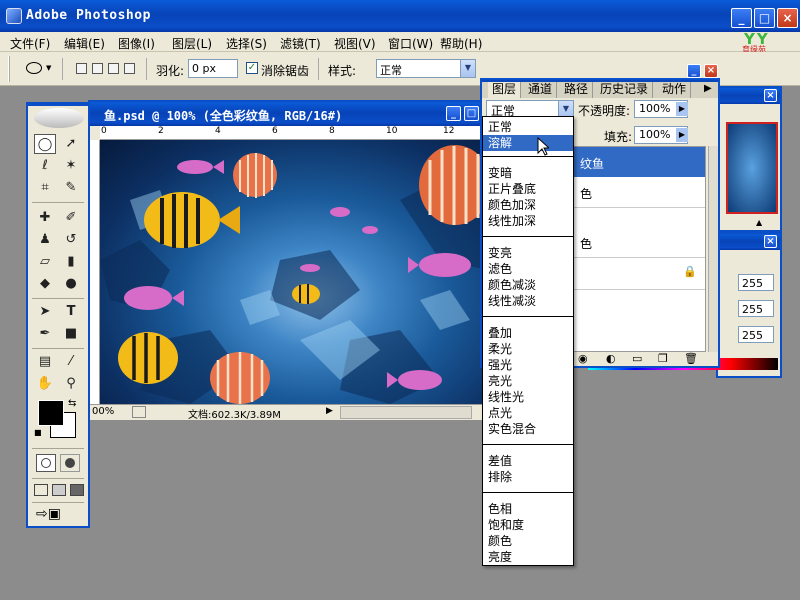 The width and height of the screenshot is (800, 600). What do you see at coordinates (528, 365) in the screenshot?
I see `blend-option-hard-light: 强光` at bounding box center [528, 365].